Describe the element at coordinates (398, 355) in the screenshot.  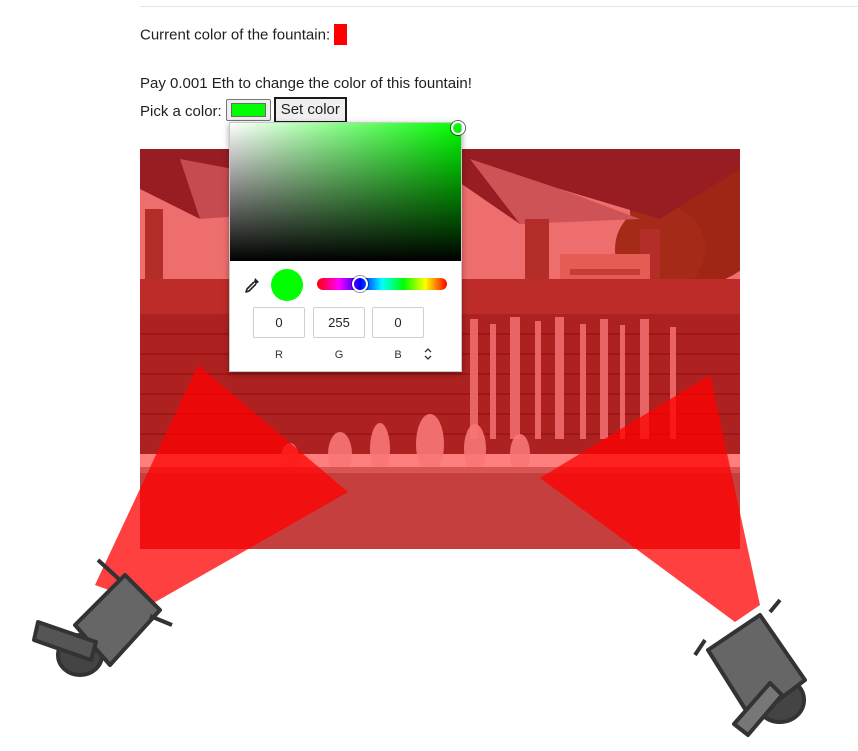
I see `b-label: B` at that location.